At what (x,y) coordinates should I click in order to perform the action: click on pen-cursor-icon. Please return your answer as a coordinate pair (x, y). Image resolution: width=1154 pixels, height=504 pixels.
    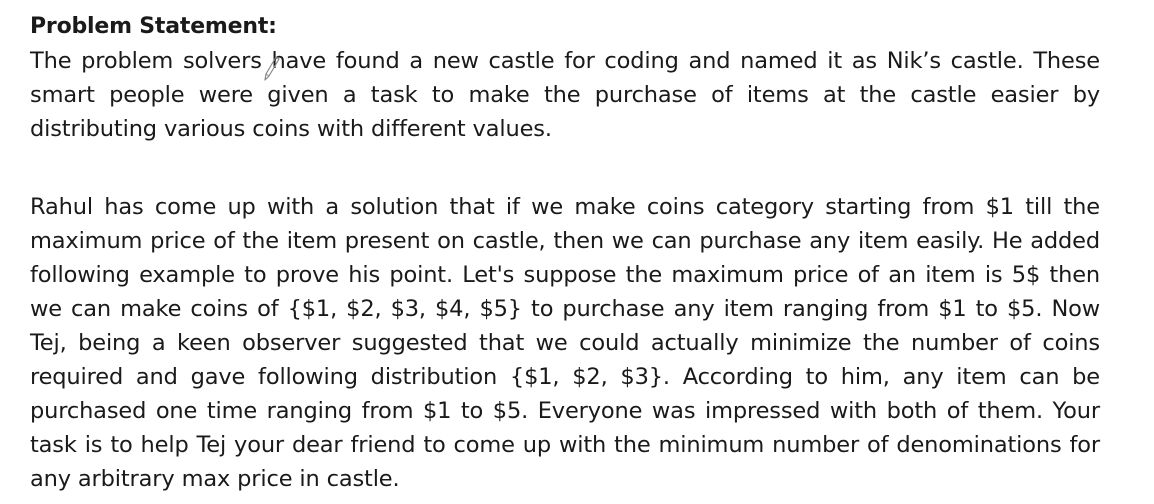
    Looking at the image, I should click on (272, 68).